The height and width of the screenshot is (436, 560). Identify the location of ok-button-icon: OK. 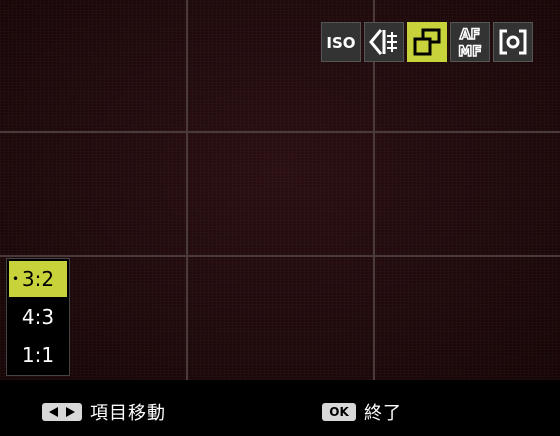
(339, 412).